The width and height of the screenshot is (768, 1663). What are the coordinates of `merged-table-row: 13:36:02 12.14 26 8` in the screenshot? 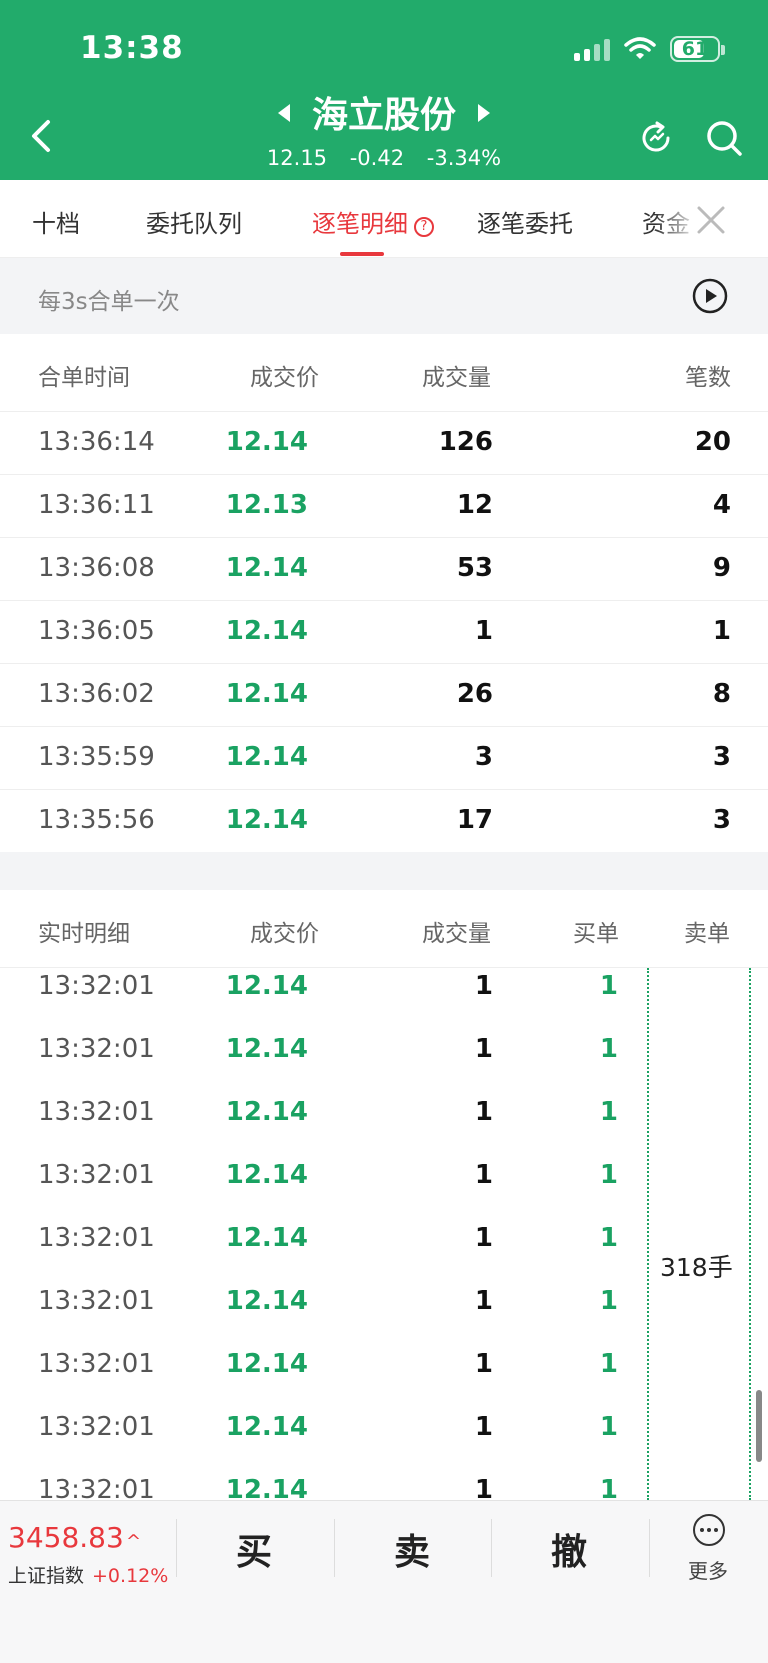 It's located at (384, 695).